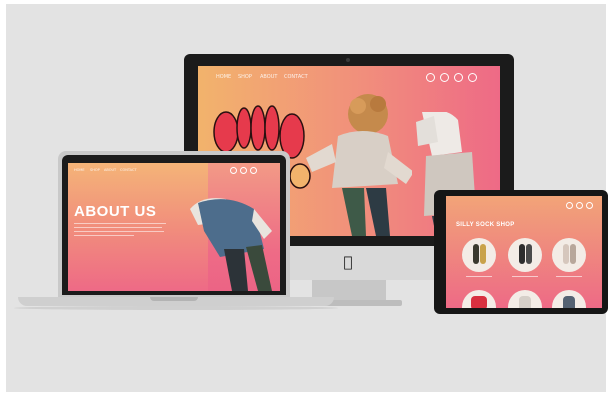 The height and width of the screenshot is (396, 612). I want to click on laptop-nav-contact: CONTACT, so click(128, 170).